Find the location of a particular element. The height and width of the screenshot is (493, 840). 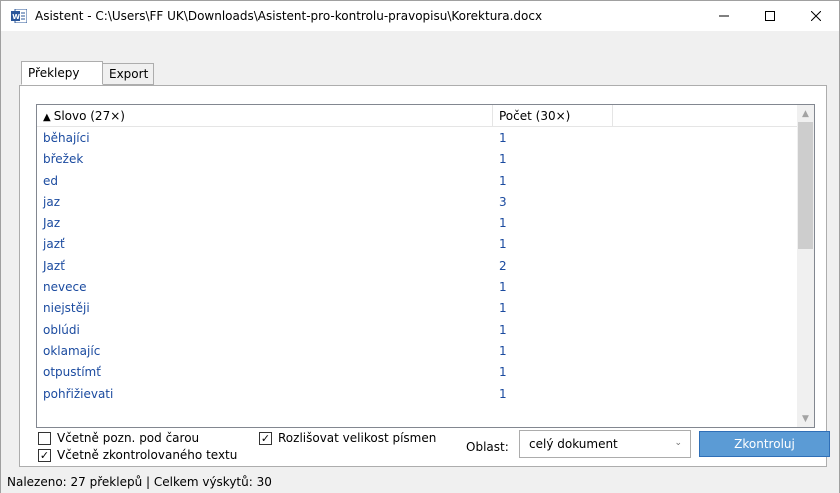

oblast-value: celý dokument is located at coordinates (573, 444).